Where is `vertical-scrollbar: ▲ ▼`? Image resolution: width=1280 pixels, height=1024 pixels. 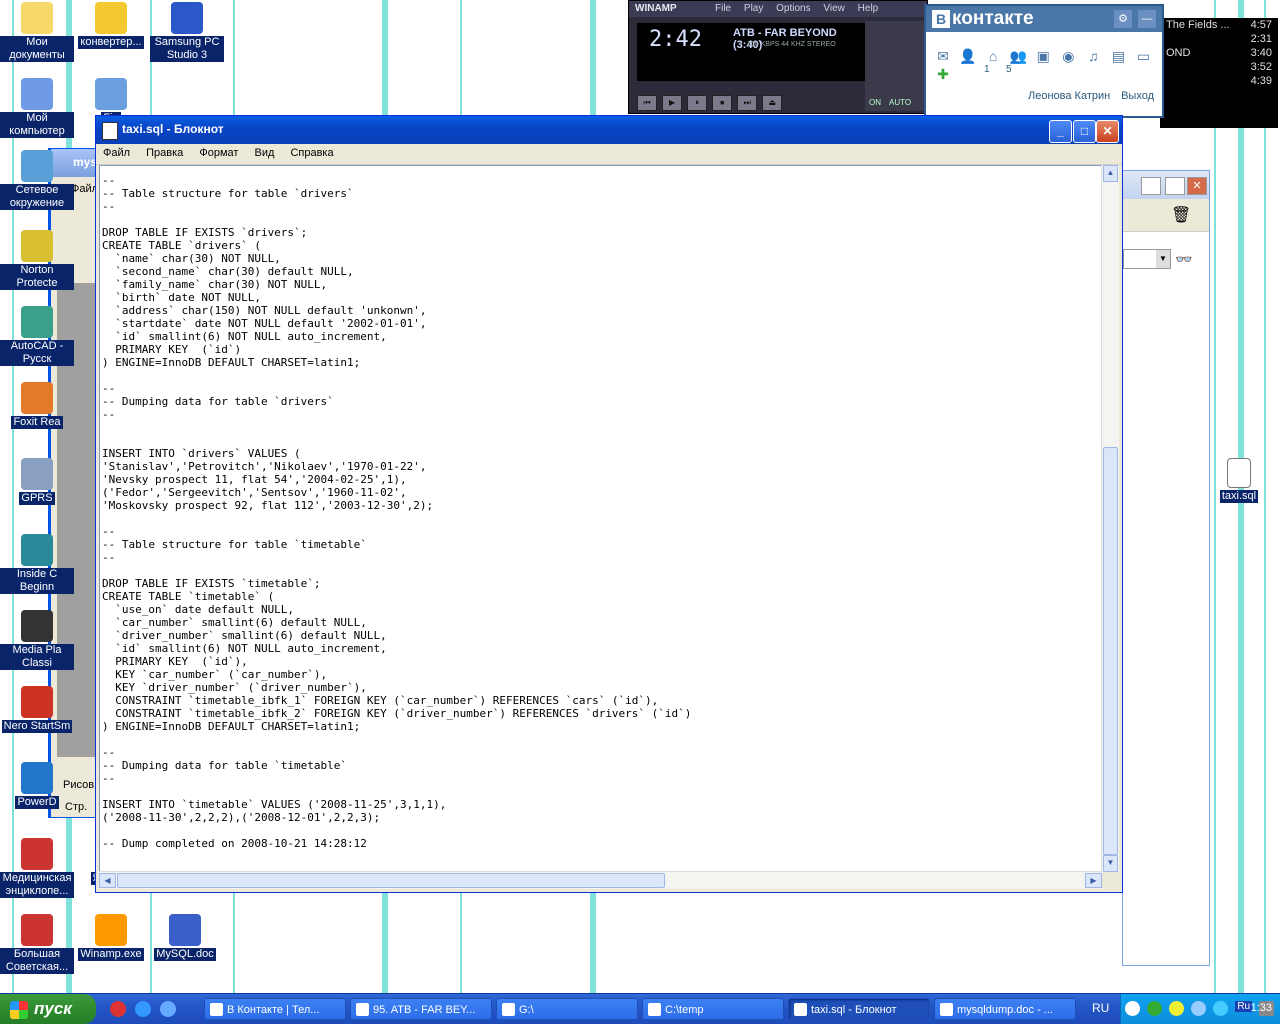
vertical-scrollbar: ▲ ▼ is located at coordinates (1110, 518).